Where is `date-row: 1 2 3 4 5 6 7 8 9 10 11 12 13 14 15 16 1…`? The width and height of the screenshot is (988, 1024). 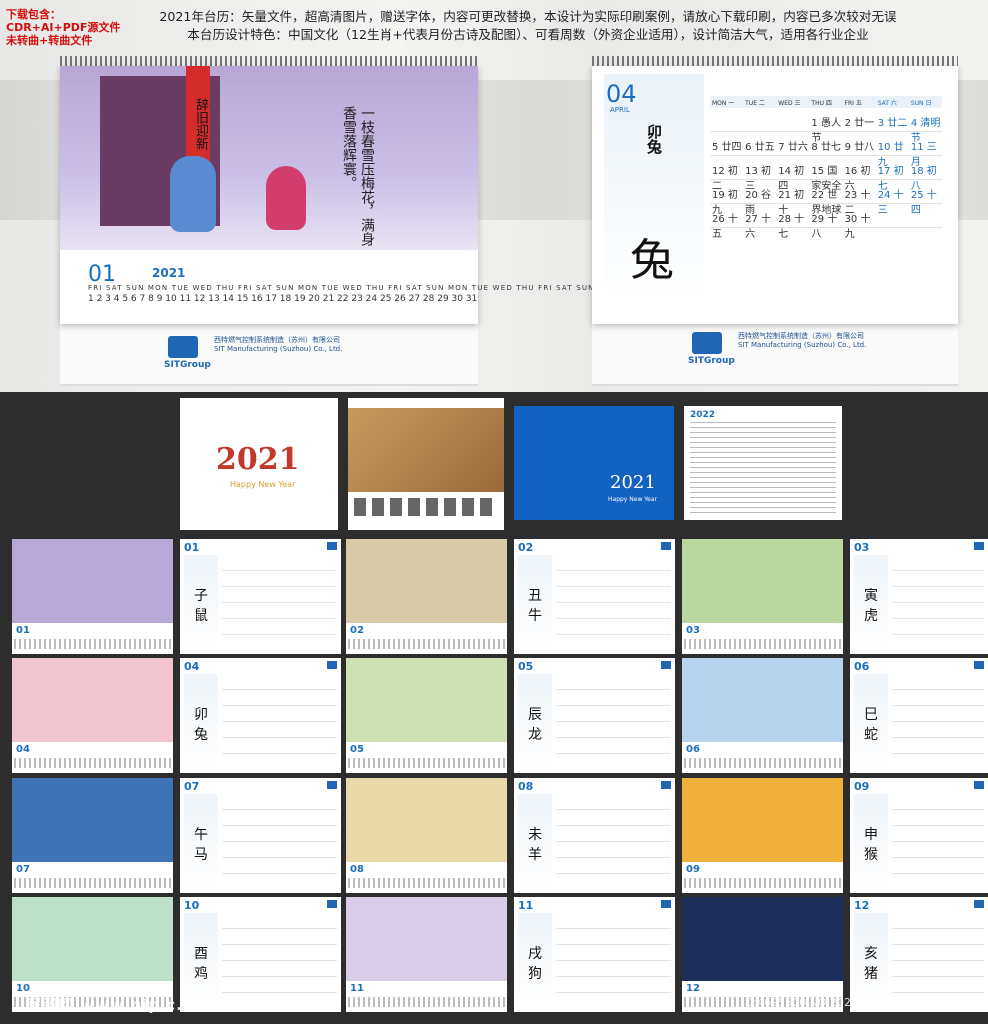 date-row: 1 2 3 4 5 6 7 8 9 10 11 12 13 14 15 16 1… is located at coordinates (283, 299).